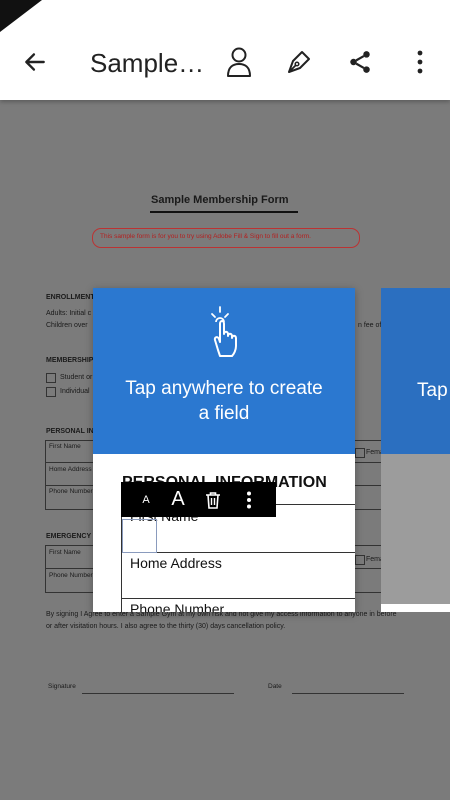  Describe the element at coordinates (70, 297) in the screenshot. I see `enrollment-heading: ENROLLMENT` at that location.